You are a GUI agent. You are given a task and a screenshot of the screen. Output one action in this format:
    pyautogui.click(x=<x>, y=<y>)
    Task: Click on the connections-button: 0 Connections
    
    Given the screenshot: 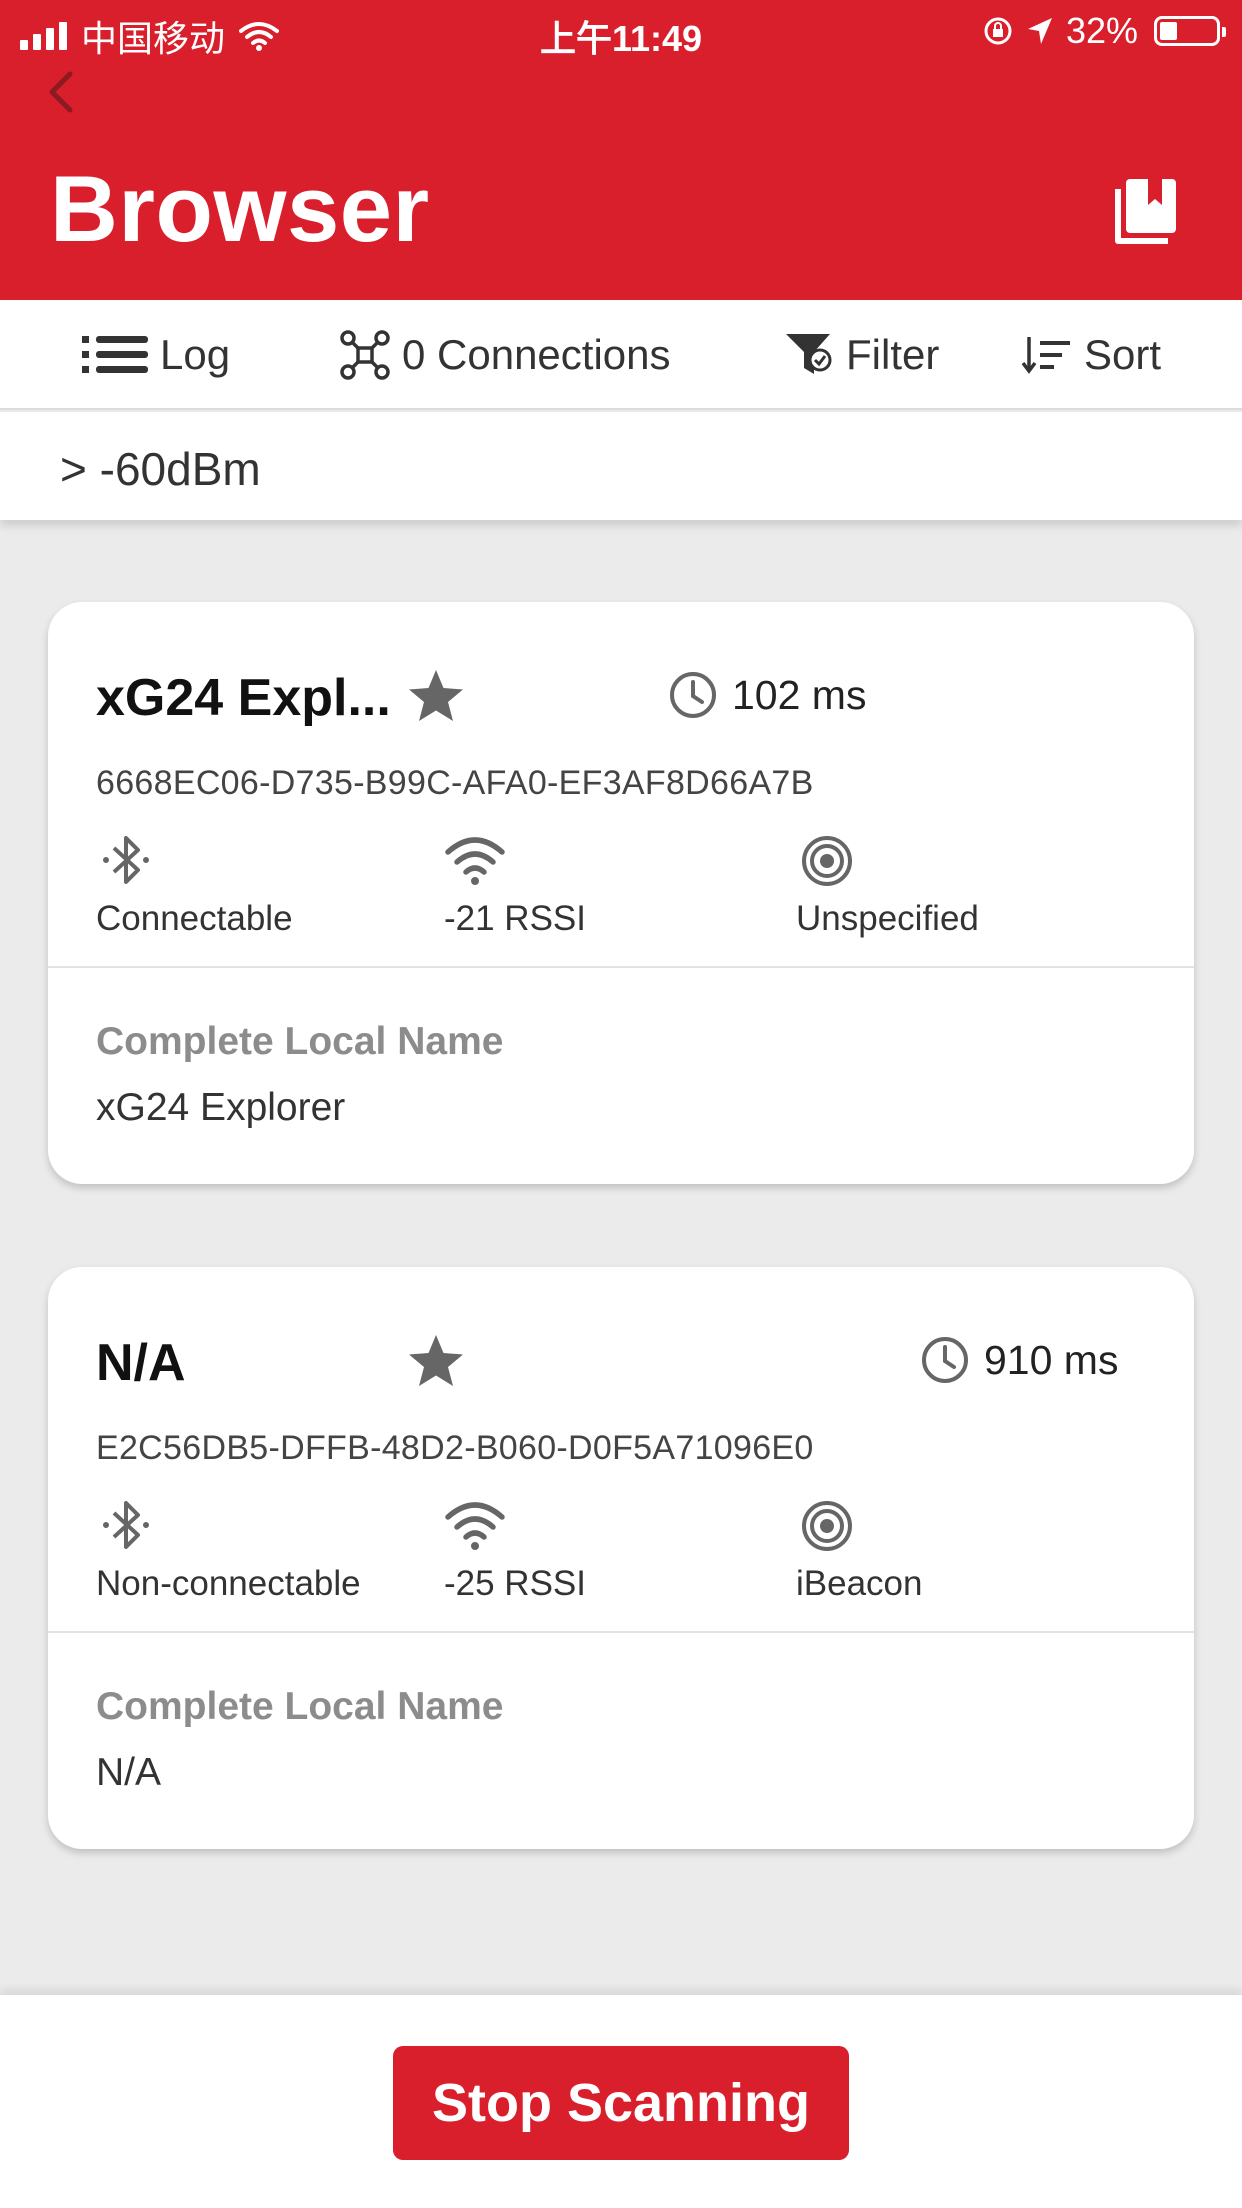 What is the action you would take?
    pyautogui.click(x=505, y=355)
    